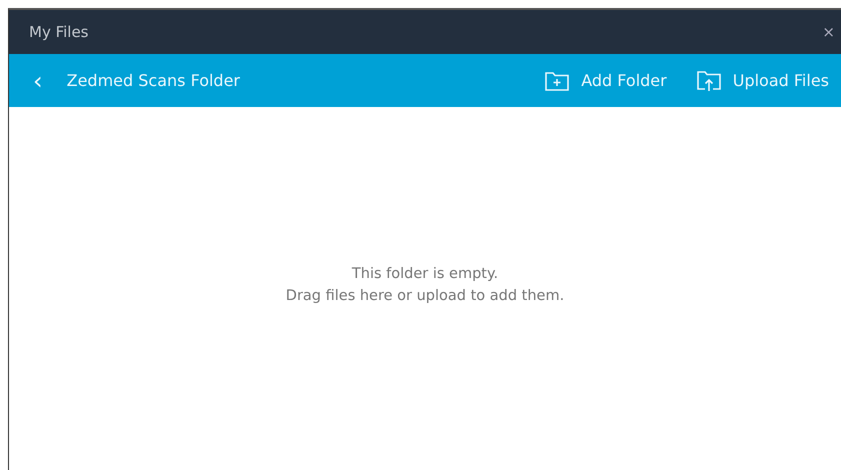 This screenshot has width=841, height=470. Describe the element at coordinates (425, 296) in the screenshot. I see `empty-message: Drag files here or upload to add them.` at that location.